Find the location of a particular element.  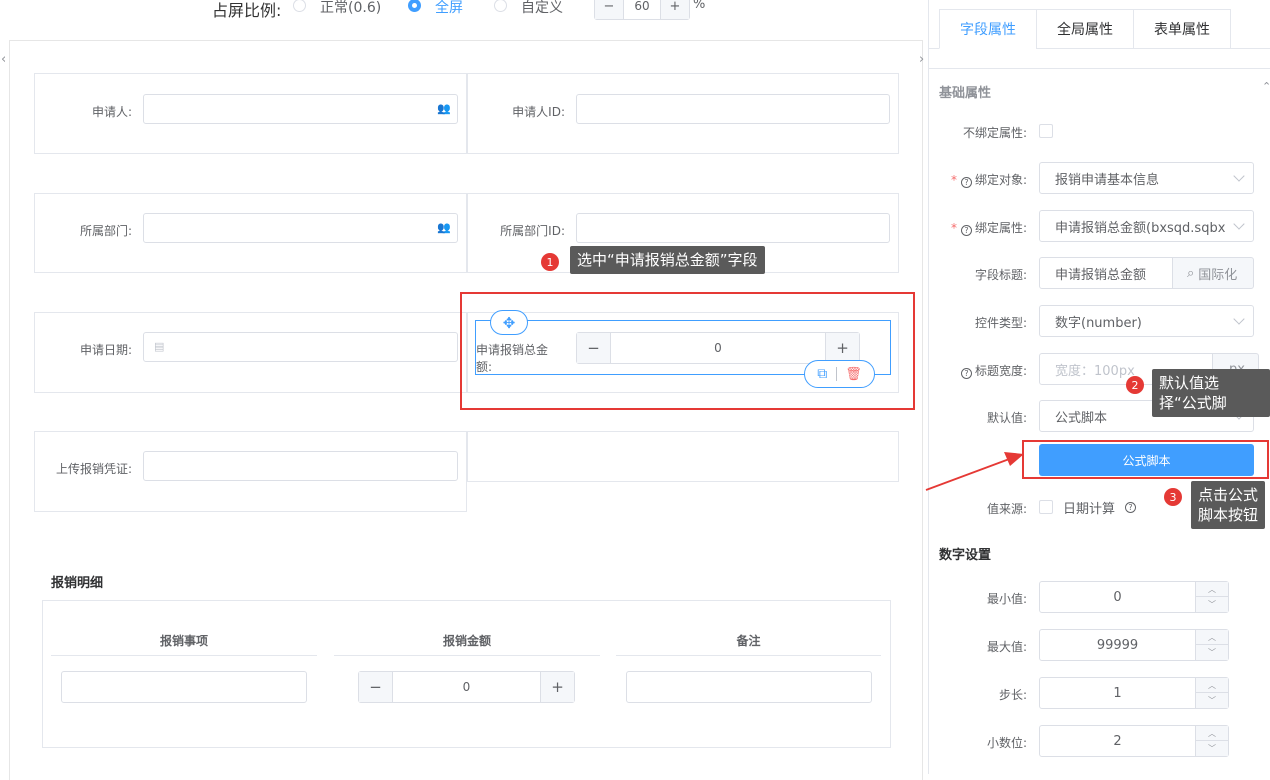

detail-amount-decrease-button: − is located at coordinates (375, 687).